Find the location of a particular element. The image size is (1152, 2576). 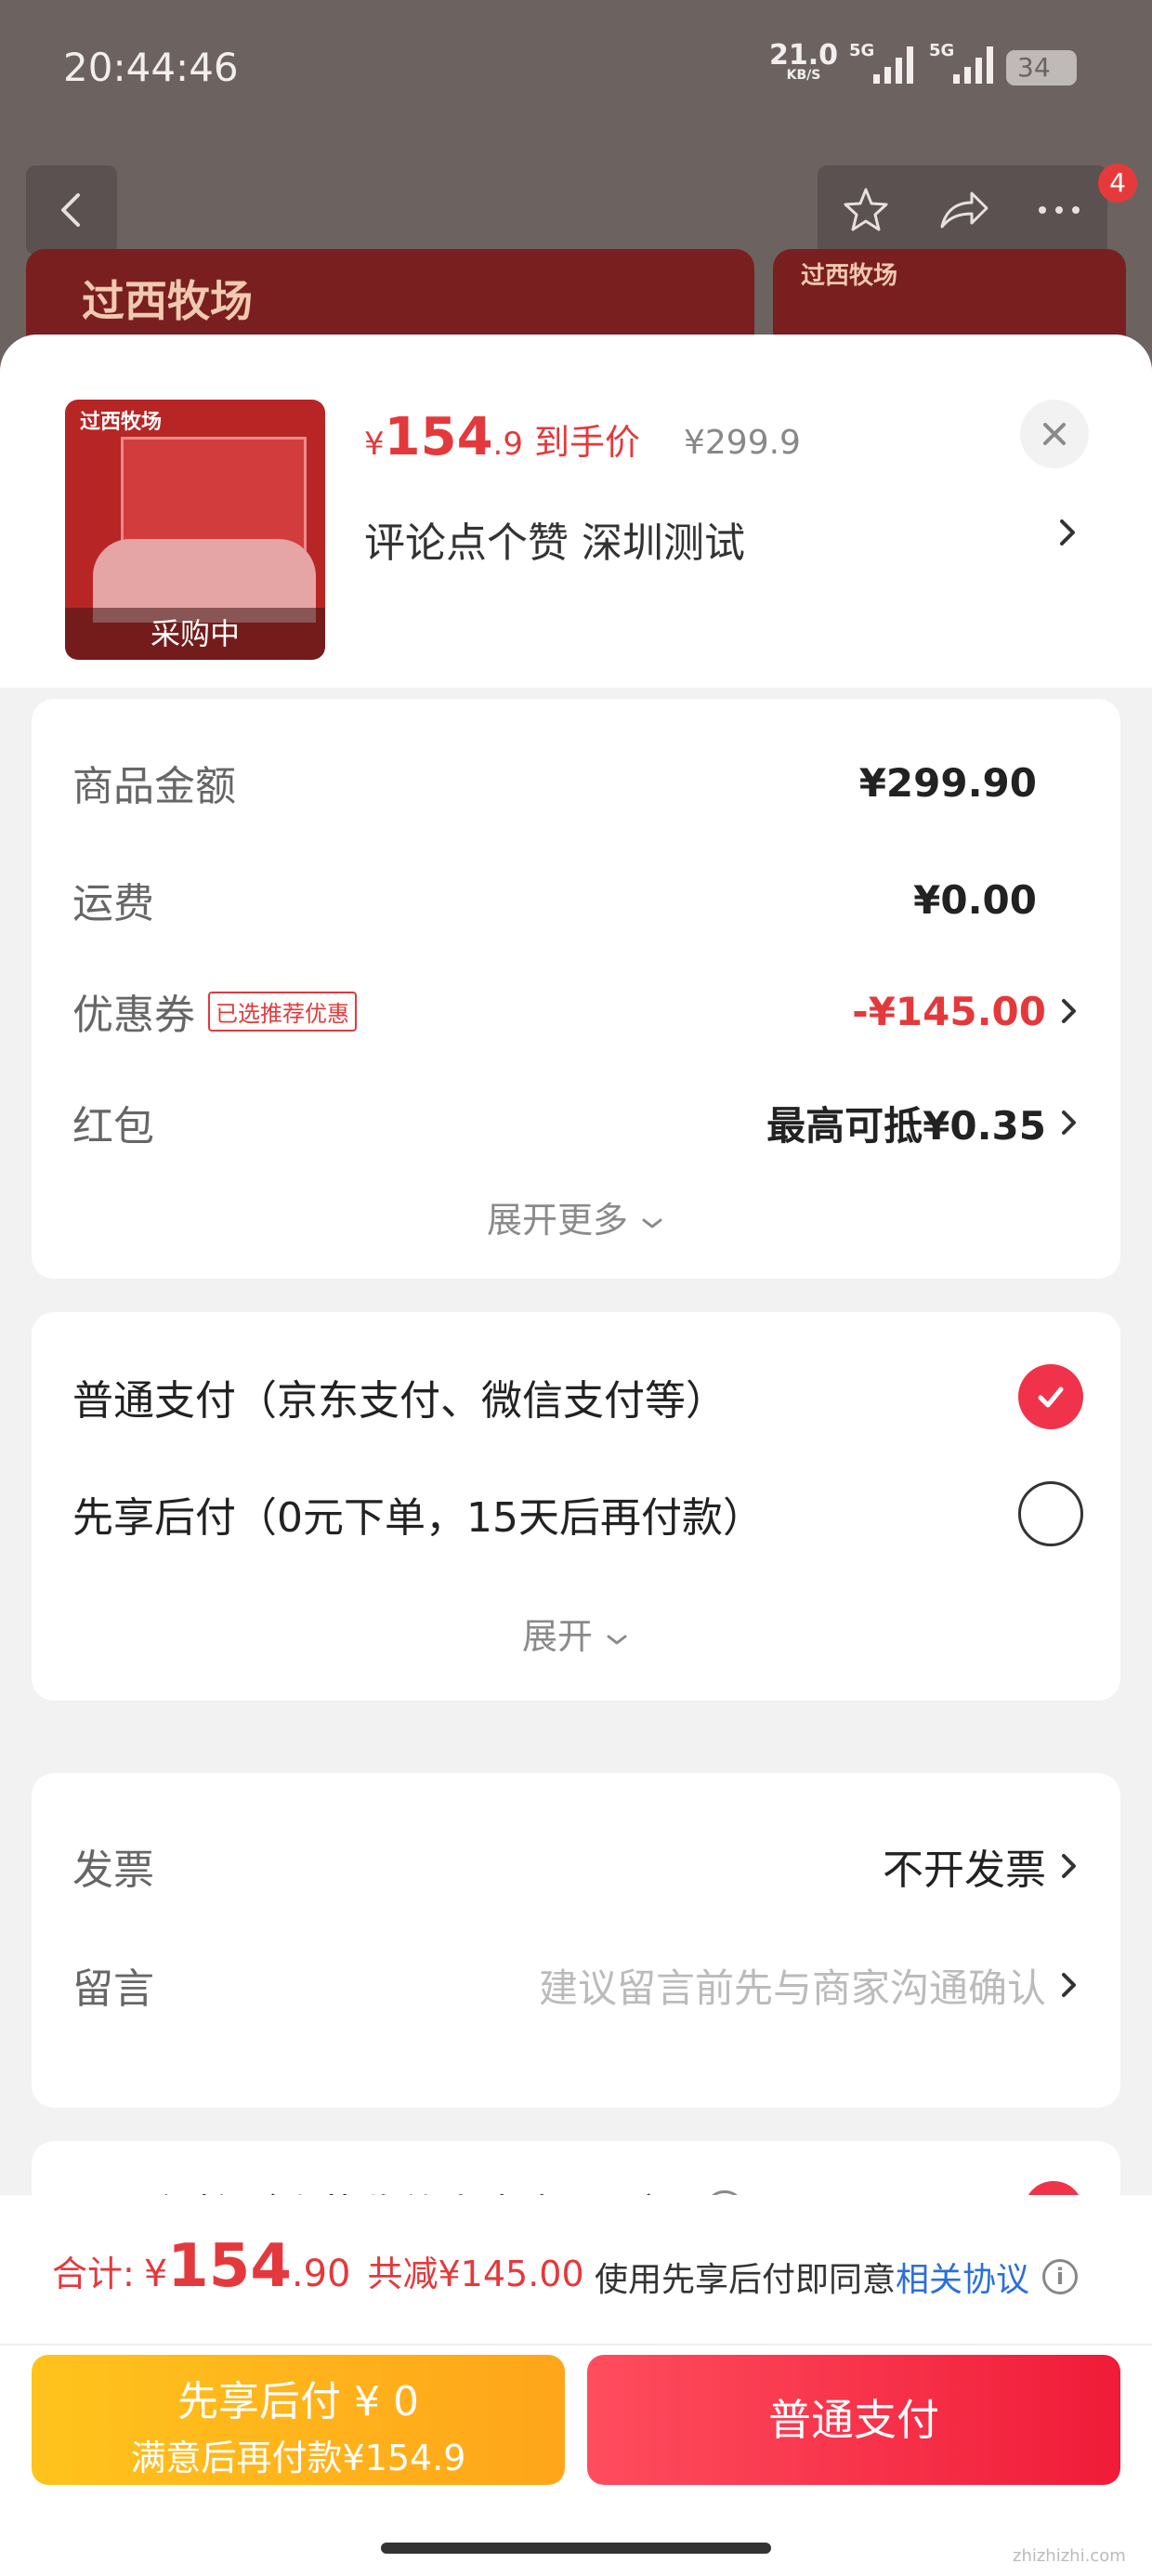

invoice-value: 不开发票 is located at coordinates (964, 1870).